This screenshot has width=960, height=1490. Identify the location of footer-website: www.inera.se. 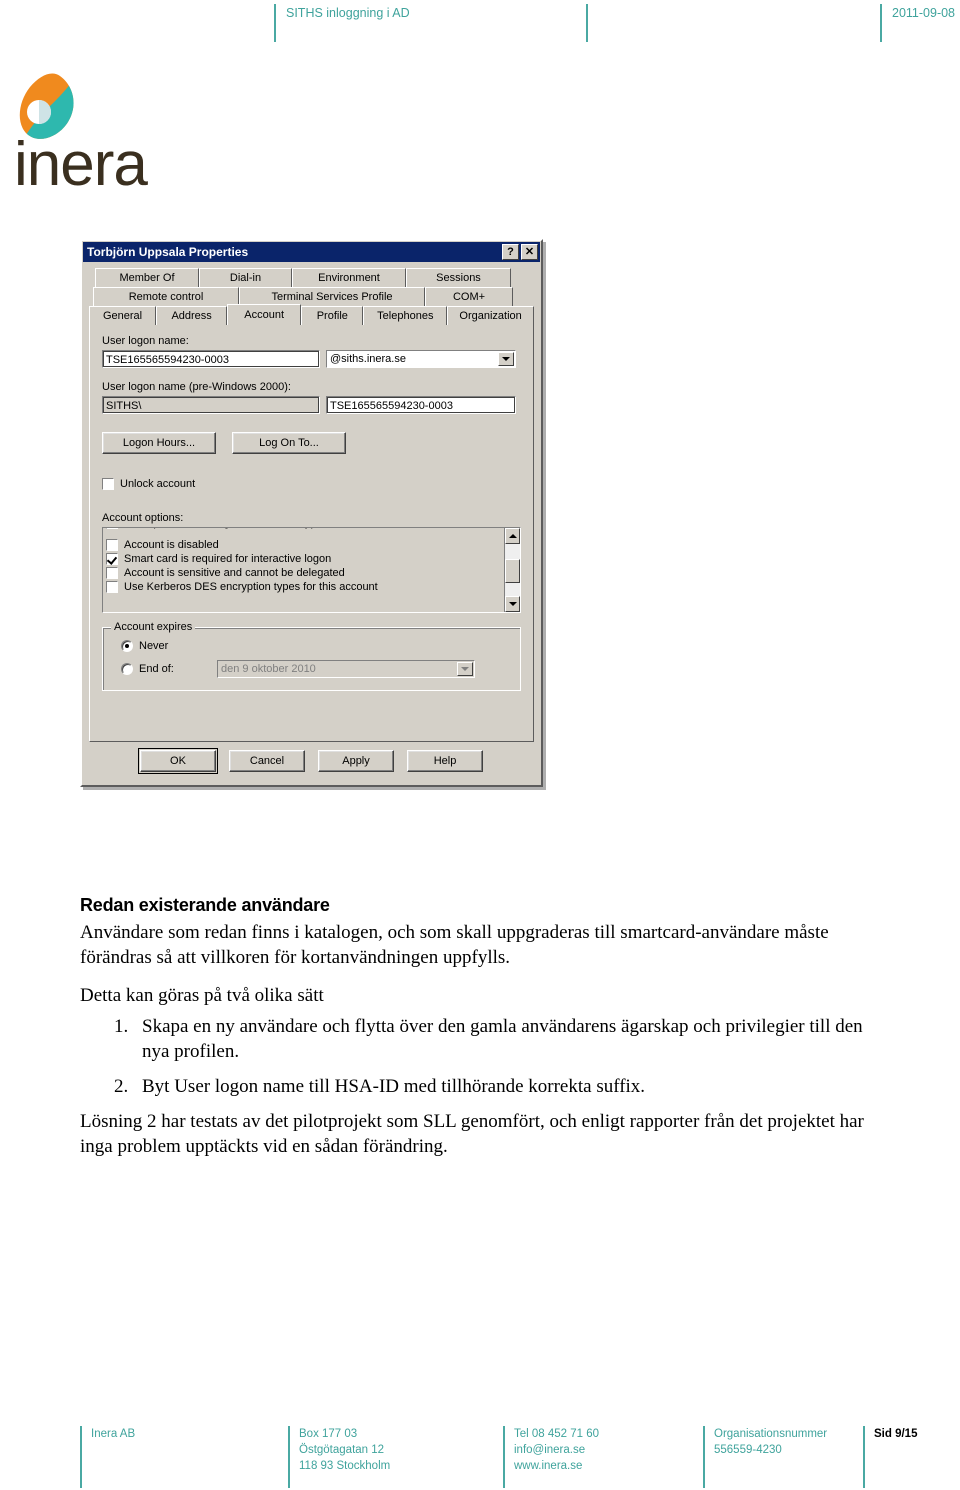
(608, 1466).